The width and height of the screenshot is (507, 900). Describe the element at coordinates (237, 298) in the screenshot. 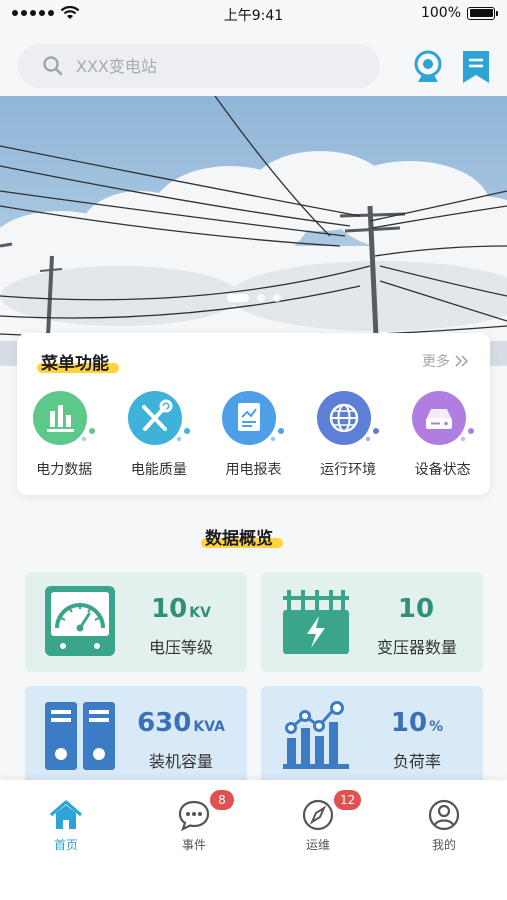

I see `indicator-dot-active` at that location.